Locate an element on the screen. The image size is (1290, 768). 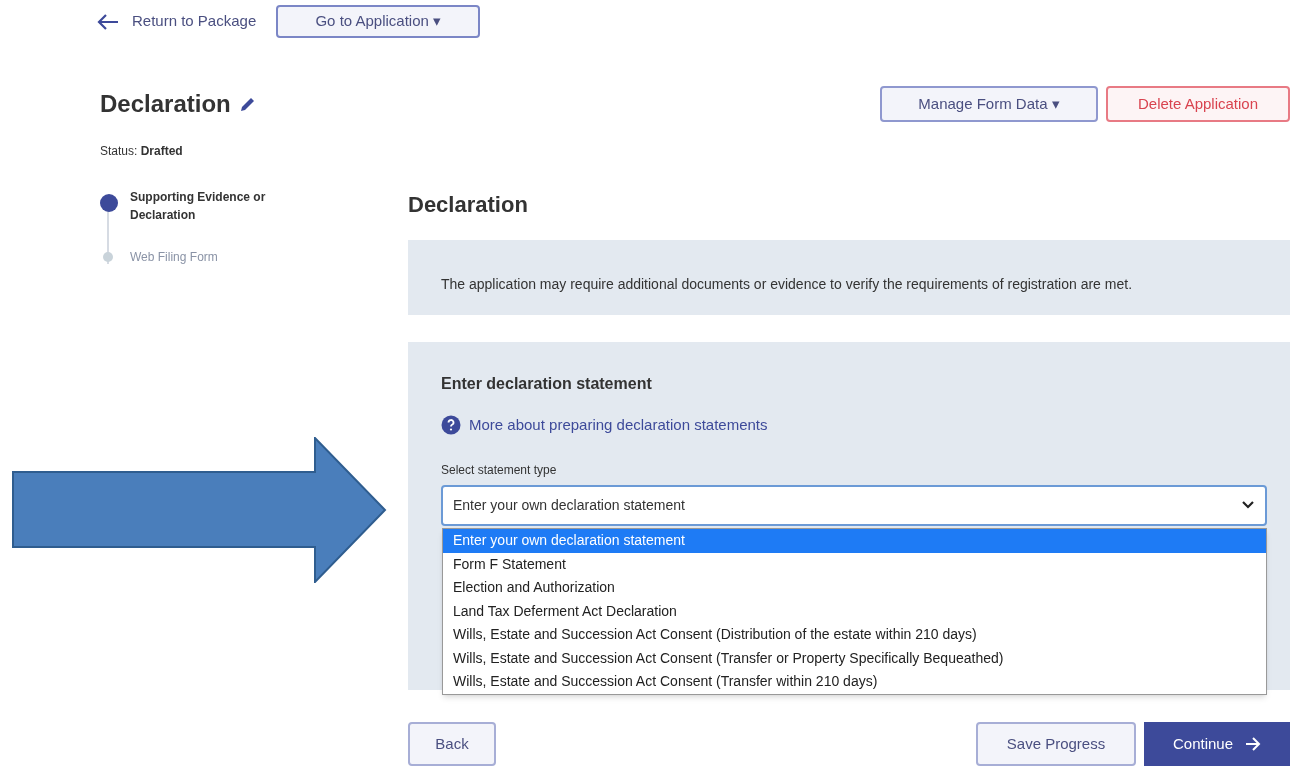
dropdown-option: Form F Statement is located at coordinates (854, 564).